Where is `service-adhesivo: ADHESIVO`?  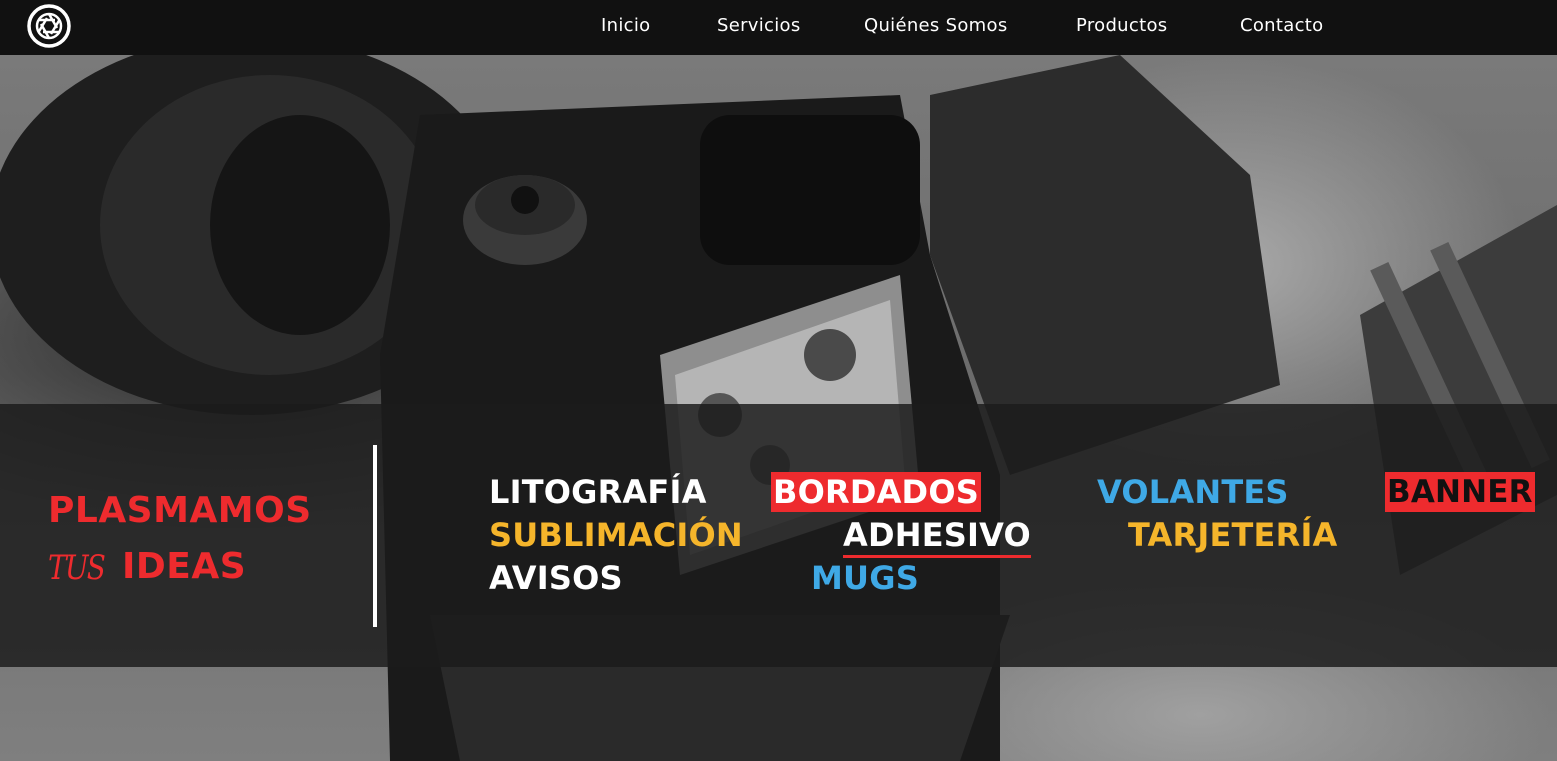 service-adhesivo: ADHESIVO is located at coordinates (937, 536).